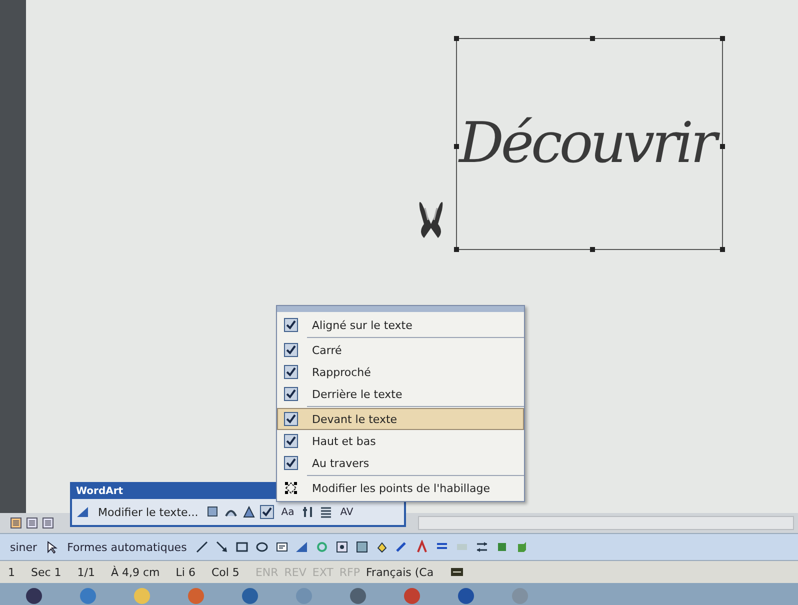  What do you see at coordinates (326, 512) in the screenshot?
I see `align-icon` at bounding box center [326, 512].